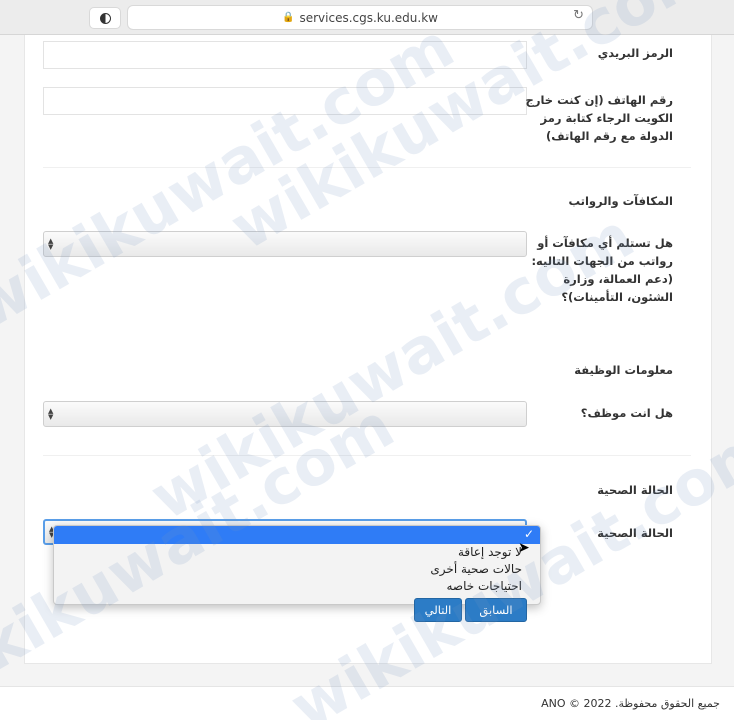  I want to click on rewards-select: ▲ ▼, so click(285, 244).